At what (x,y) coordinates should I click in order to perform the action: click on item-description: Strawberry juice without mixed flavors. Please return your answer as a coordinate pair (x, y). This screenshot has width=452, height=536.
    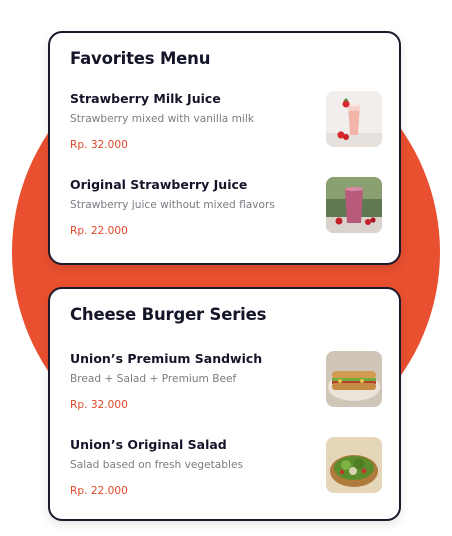
    Looking at the image, I should click on (172, 205).